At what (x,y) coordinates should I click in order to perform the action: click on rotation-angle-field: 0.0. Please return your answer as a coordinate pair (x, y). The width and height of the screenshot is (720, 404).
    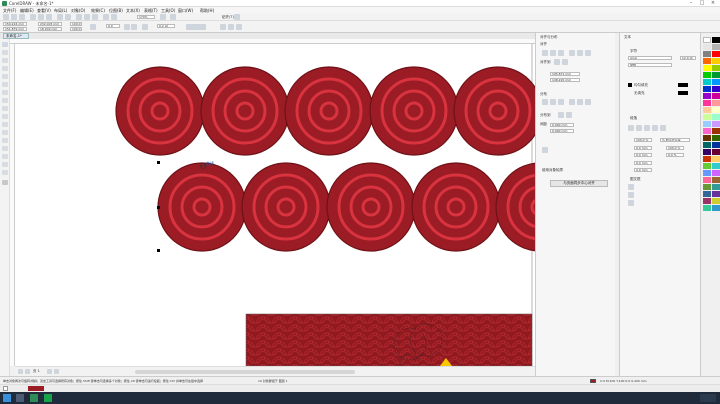
    Looking at the image, I should click on (113, 26).